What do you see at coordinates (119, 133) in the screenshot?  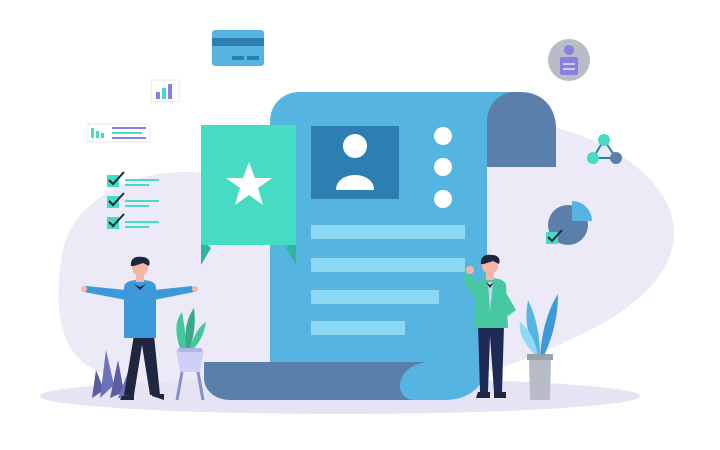 I see `chart-list-icon` at bounding box center [119, 133].